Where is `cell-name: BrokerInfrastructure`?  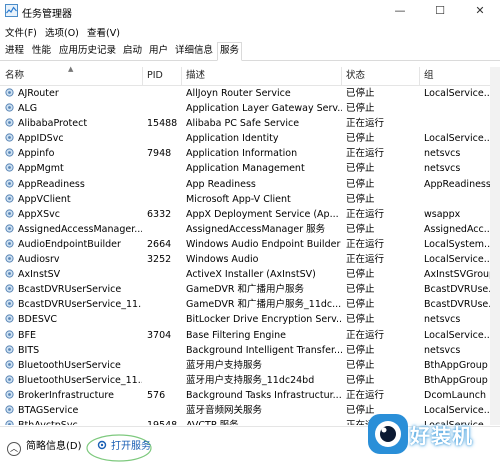
cell-name: BrokerInfrastructure is located at coordinates (73, 395).